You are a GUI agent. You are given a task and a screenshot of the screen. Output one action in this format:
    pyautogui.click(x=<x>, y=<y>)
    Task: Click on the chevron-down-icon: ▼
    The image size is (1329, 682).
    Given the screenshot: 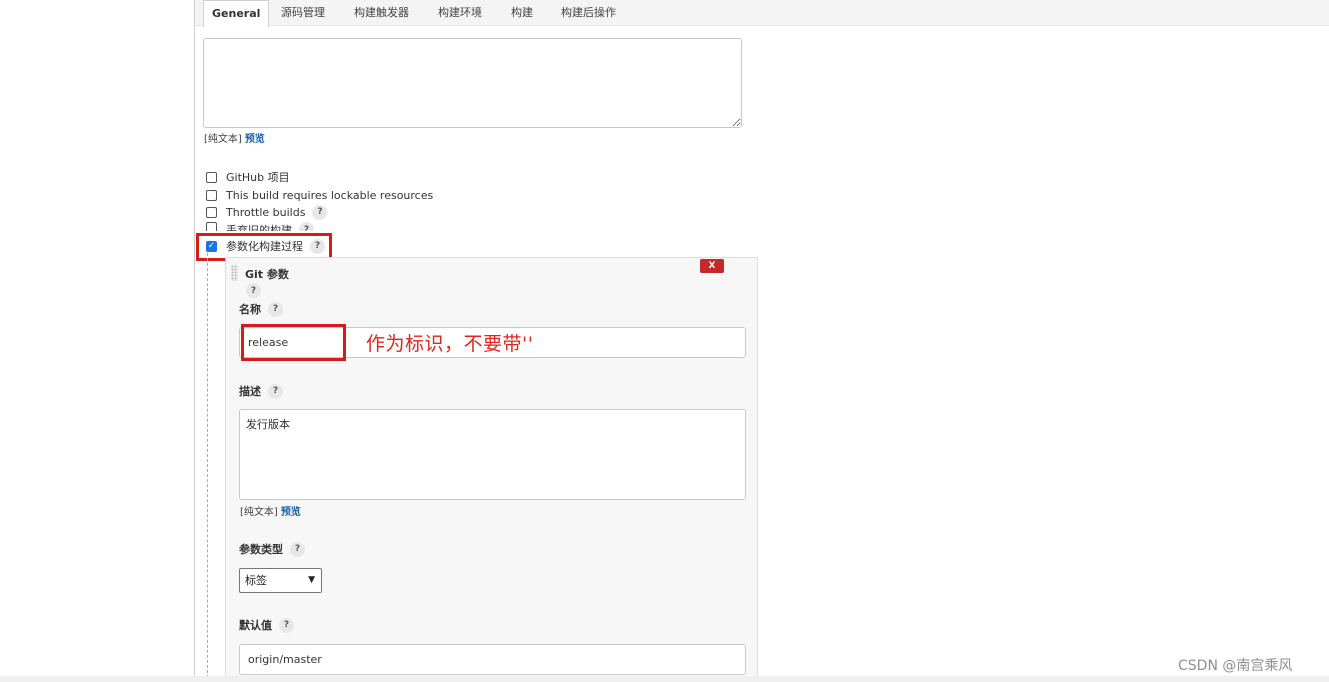 What is the action you would take?
    pyautogui.click(x=311, y=580)
    